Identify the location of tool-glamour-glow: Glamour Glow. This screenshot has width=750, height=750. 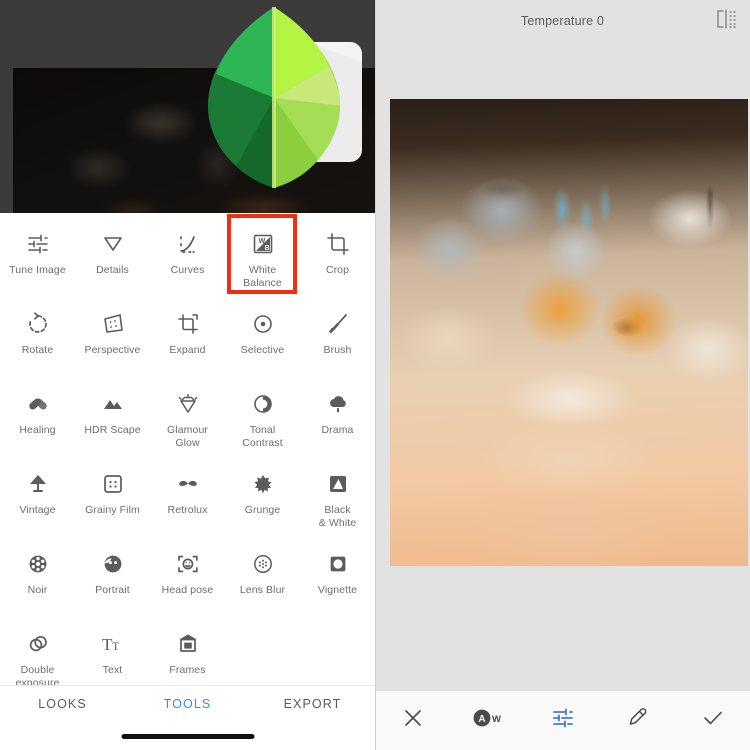
(187, 423).